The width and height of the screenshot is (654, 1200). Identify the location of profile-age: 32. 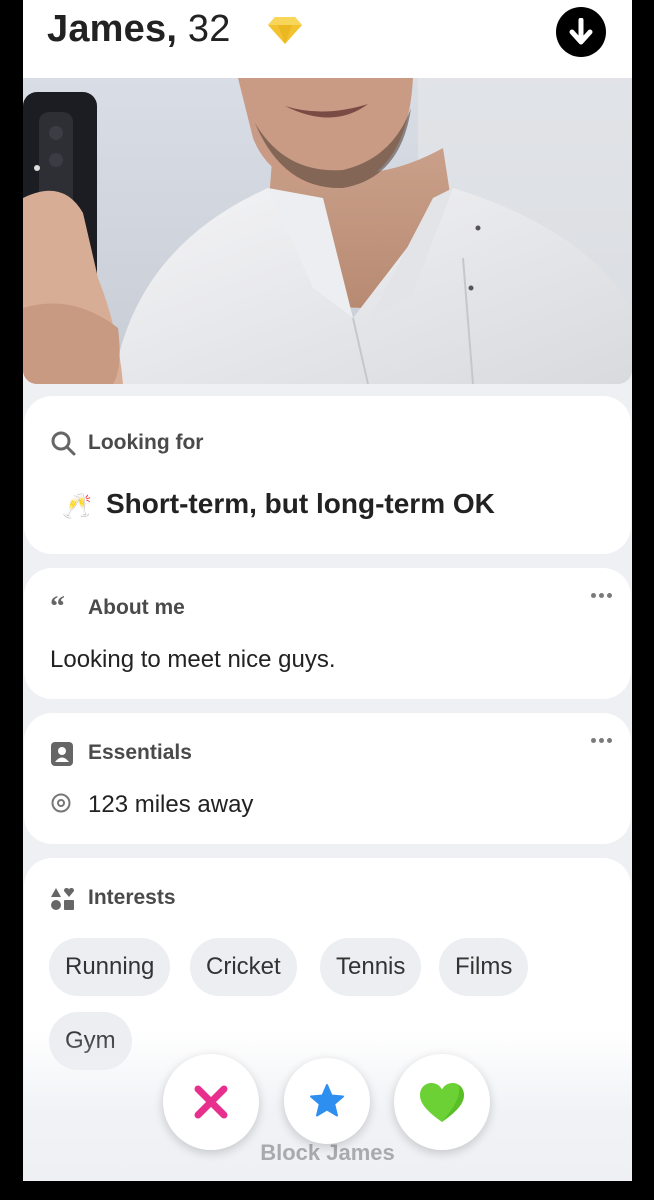
(209, 29).